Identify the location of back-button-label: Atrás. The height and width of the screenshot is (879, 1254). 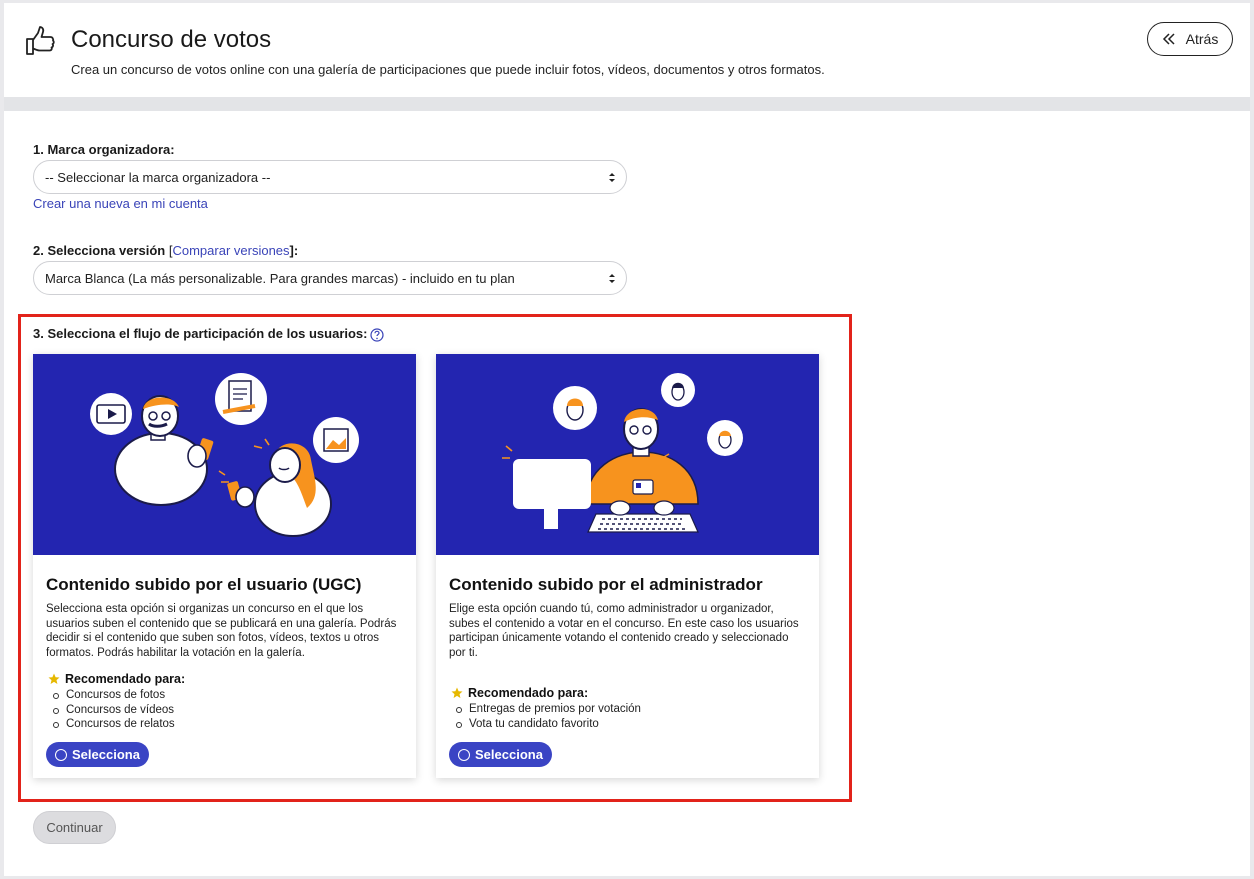
(1202, 39).